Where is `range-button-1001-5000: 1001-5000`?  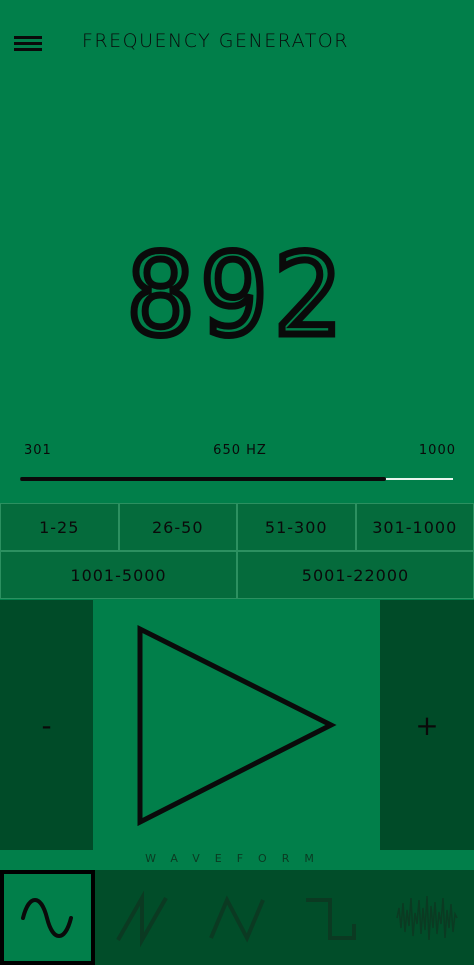
range-button-1001-5000: 1001-5000 is located at coordinates (118, 575).